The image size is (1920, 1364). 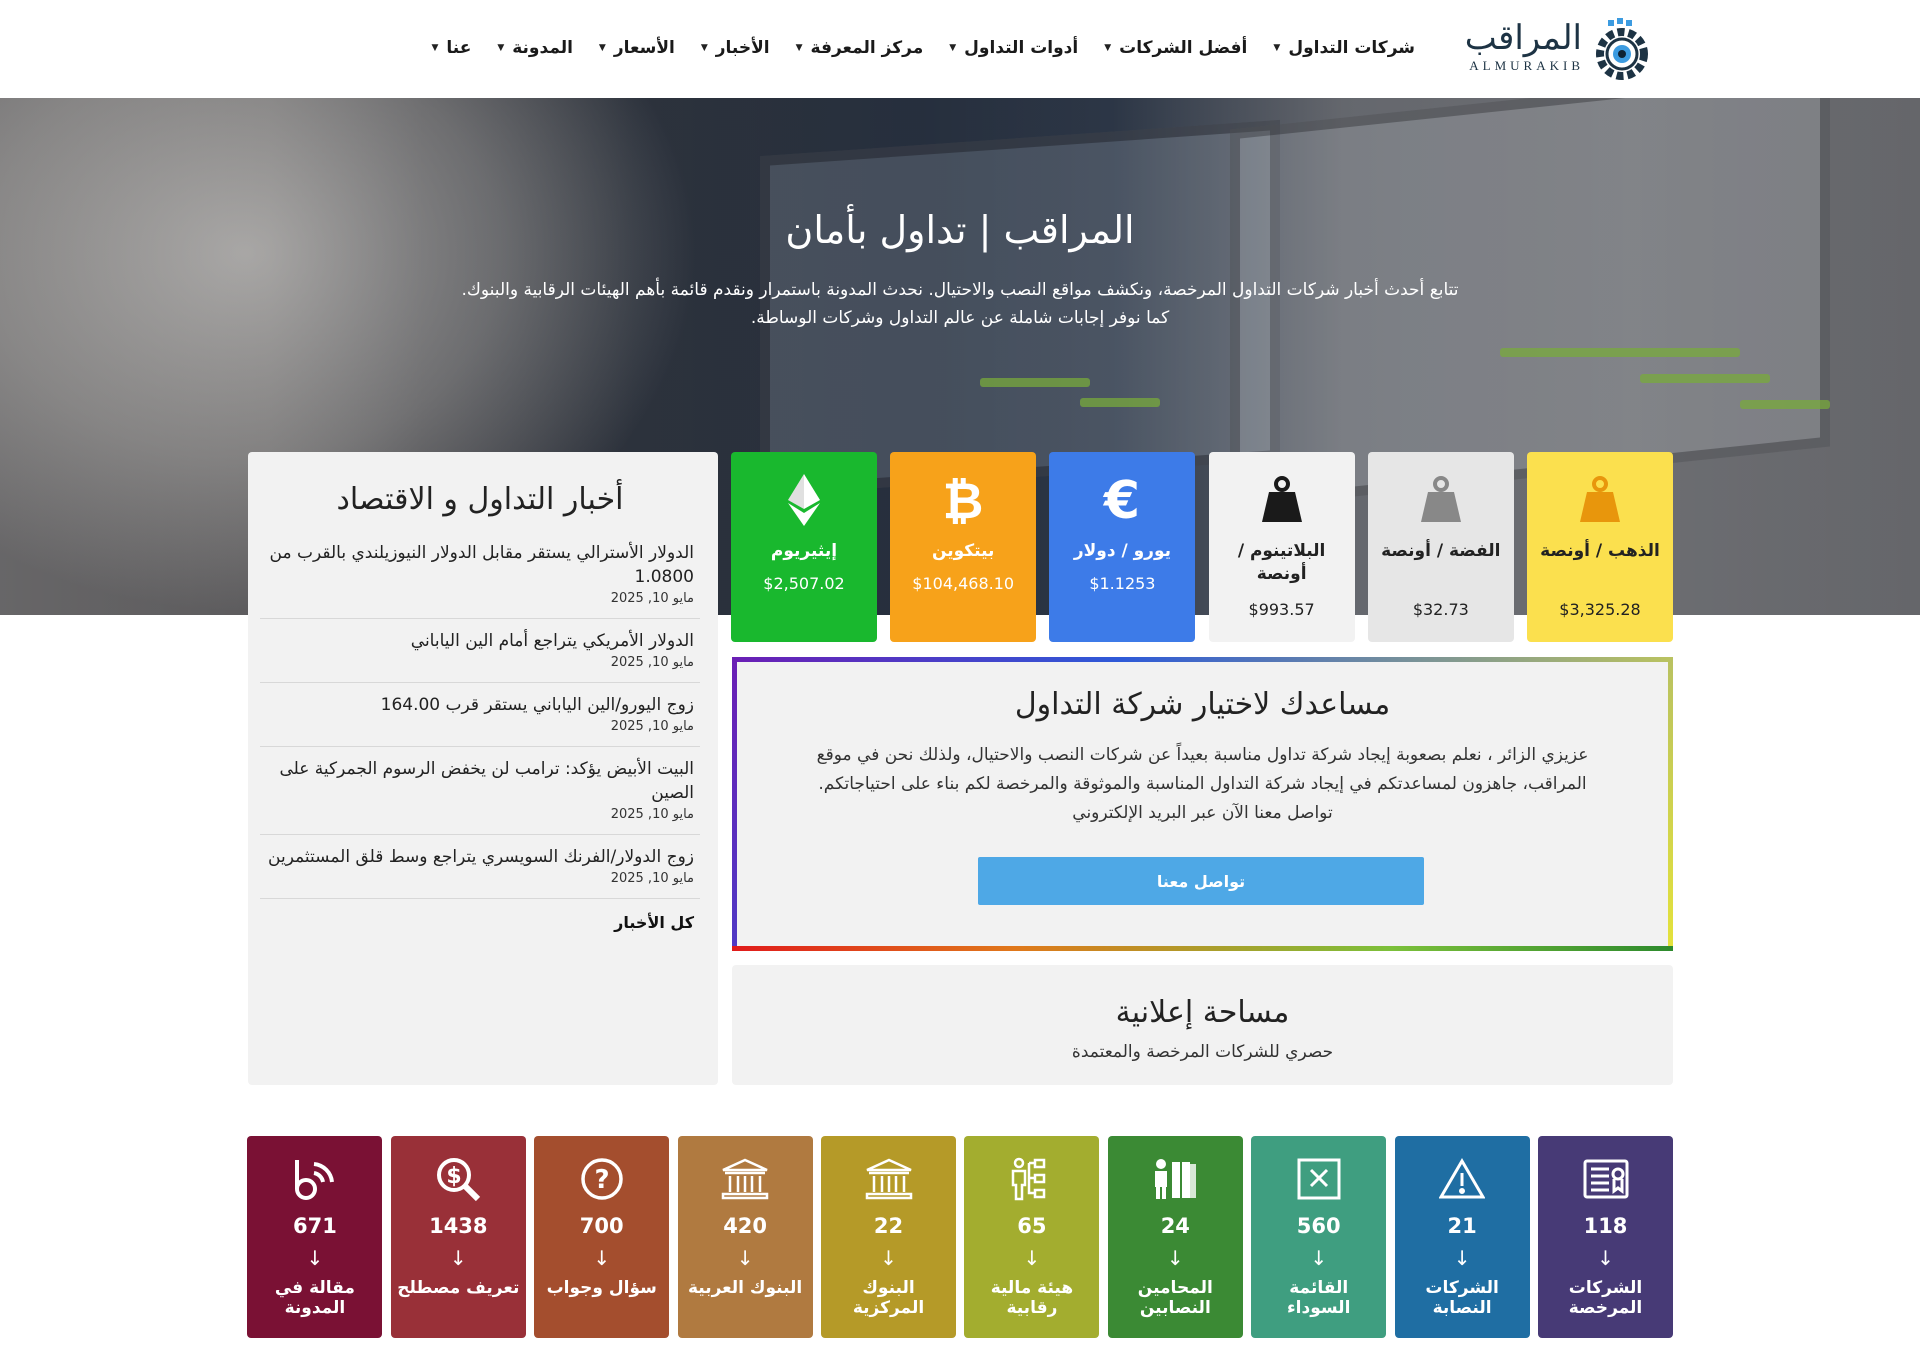 I want to click on stat-tile: 65 ↓ هيئة مالية رقابية, so click(x=1032, y=1237).